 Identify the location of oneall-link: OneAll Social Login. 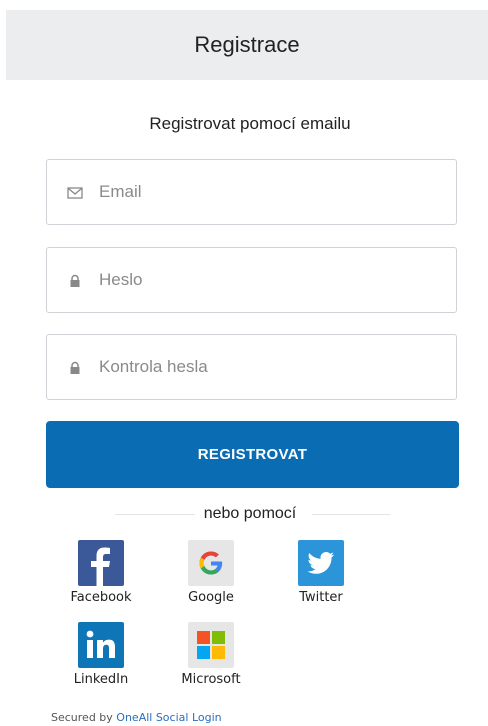
(168, 717).